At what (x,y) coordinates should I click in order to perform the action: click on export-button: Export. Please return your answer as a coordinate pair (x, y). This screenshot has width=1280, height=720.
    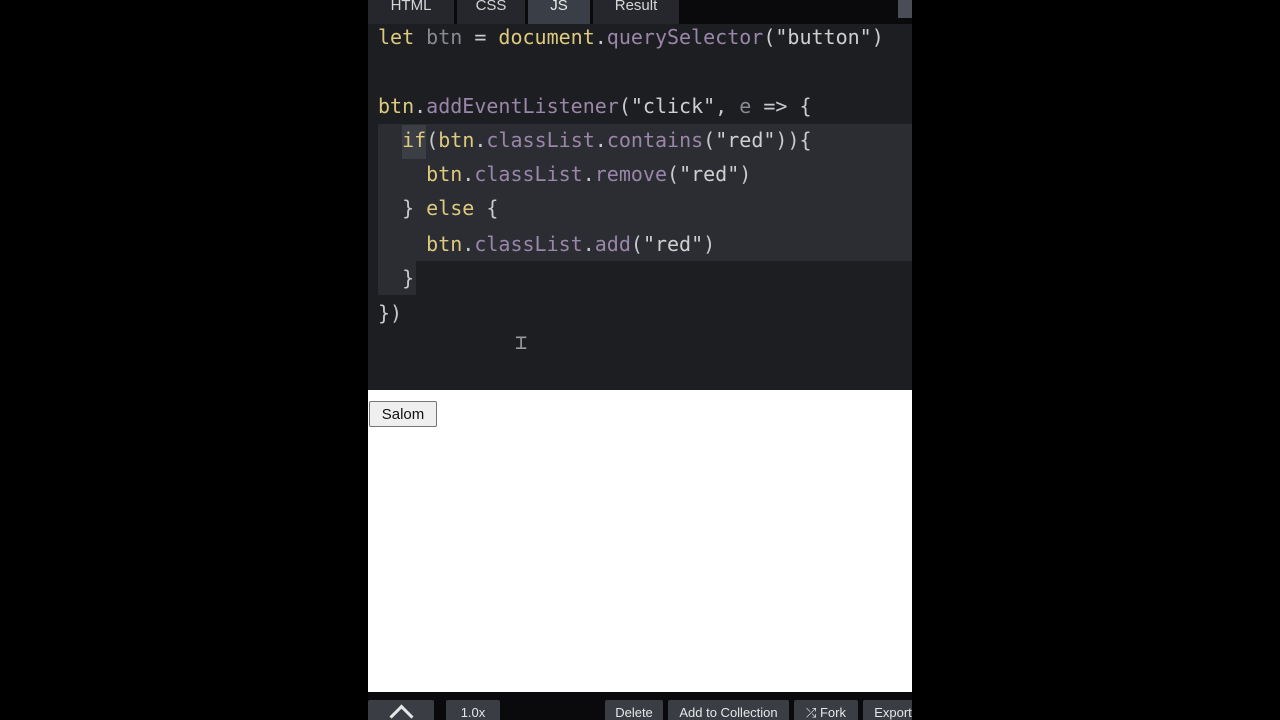
    Looking at the image, I should click on (887, 710).